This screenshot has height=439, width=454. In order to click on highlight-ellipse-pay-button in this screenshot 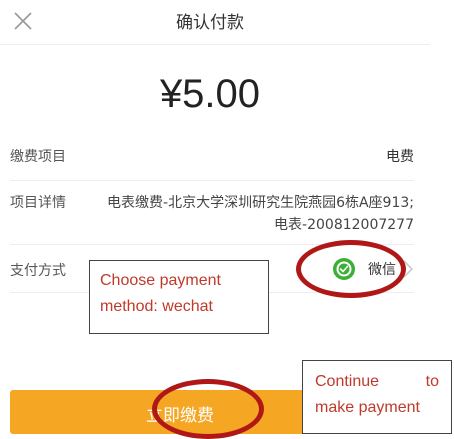, I will do `click(208, 409)`.